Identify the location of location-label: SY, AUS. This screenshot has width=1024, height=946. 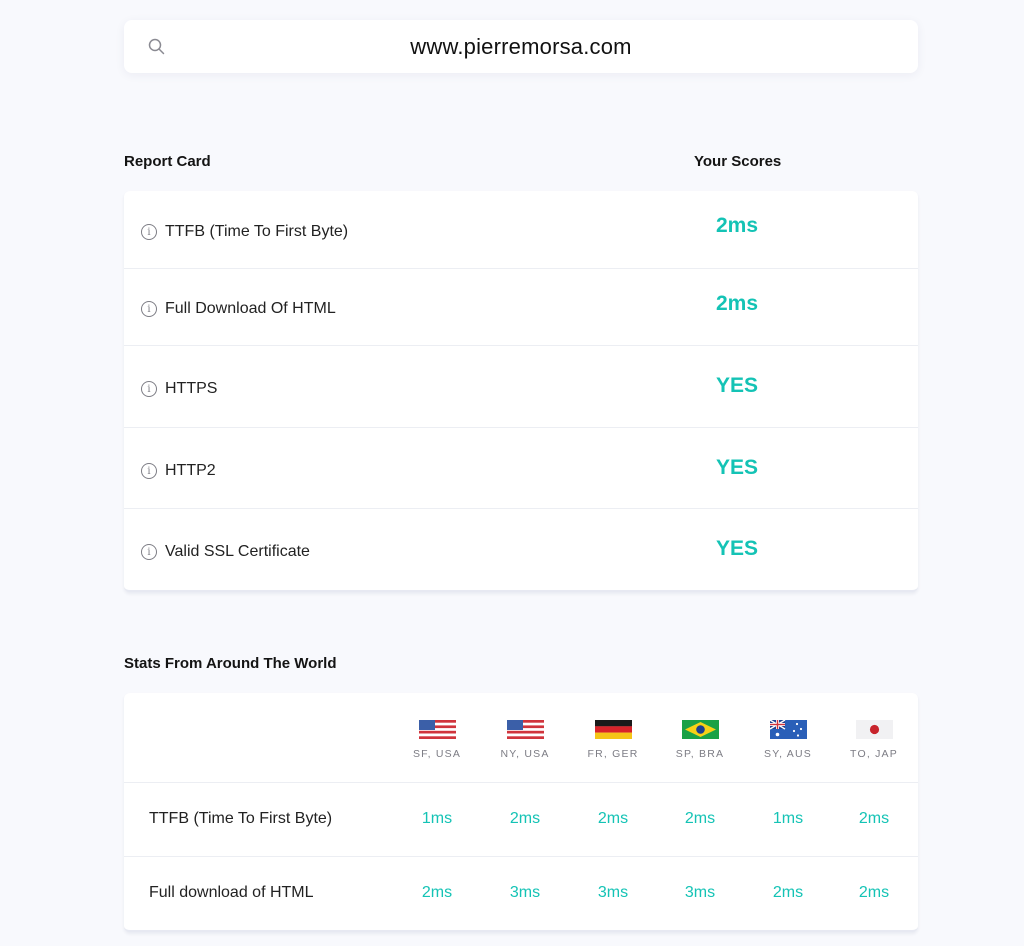
(788, 754).